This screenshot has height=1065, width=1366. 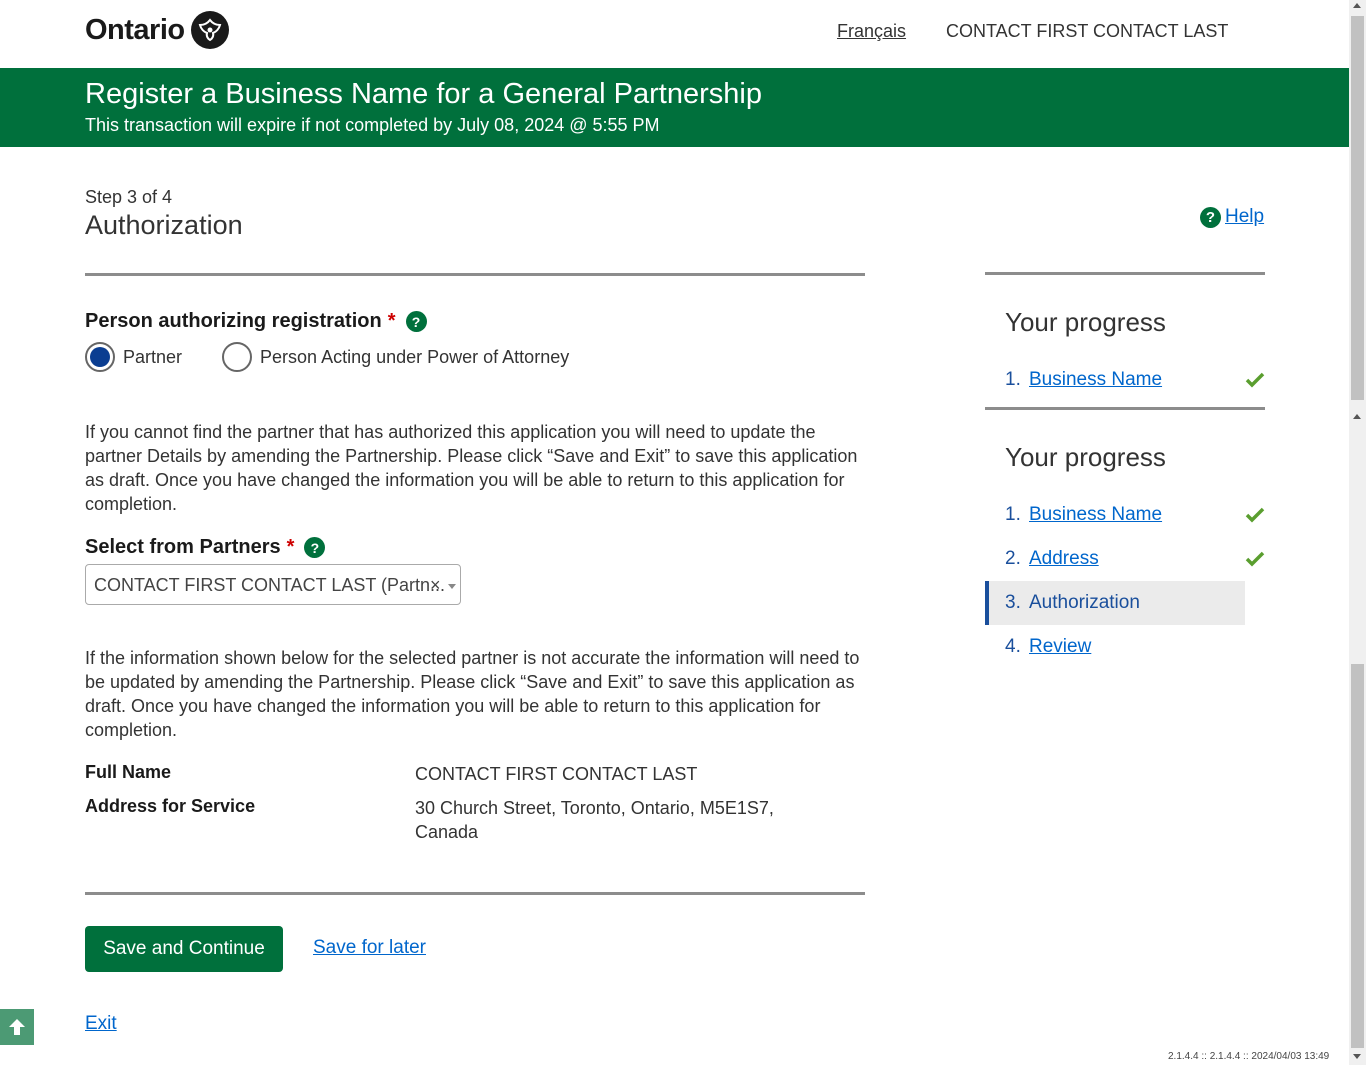 I want to click on page-title: Authorization, so click(x=164, y=225).